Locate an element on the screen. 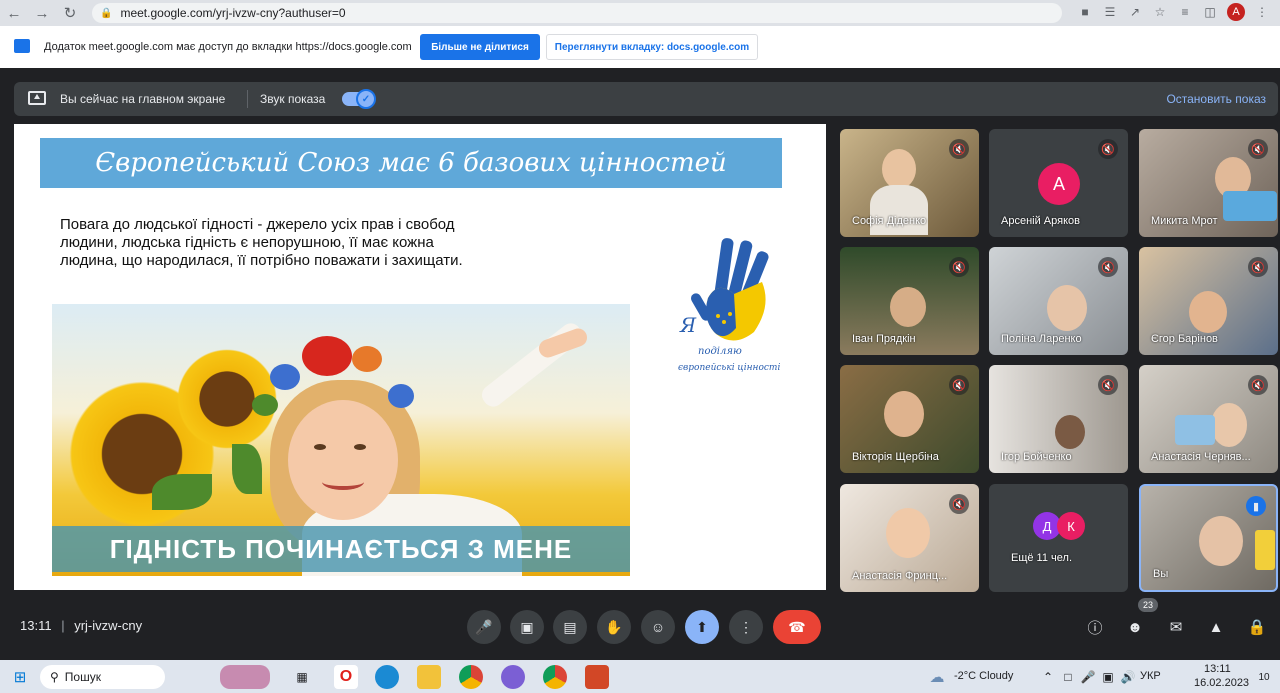  logo-text: поділяю is located at coordinates (720, 351).